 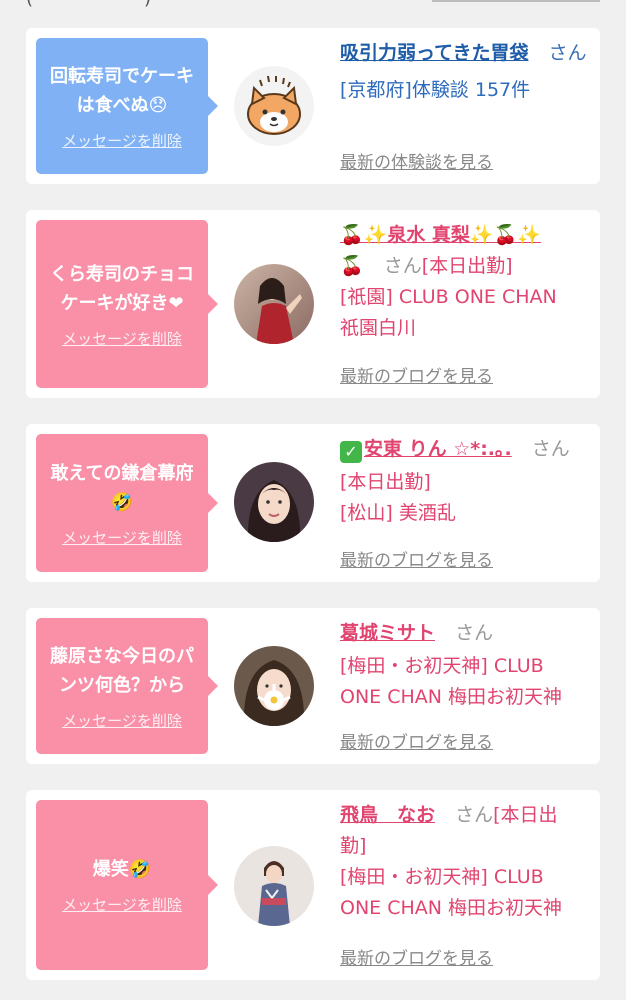 What do you see at coordinates (274, 886) in the screenshot?
I see `woman-kimono-avatar` at bounding box center [274, 886].